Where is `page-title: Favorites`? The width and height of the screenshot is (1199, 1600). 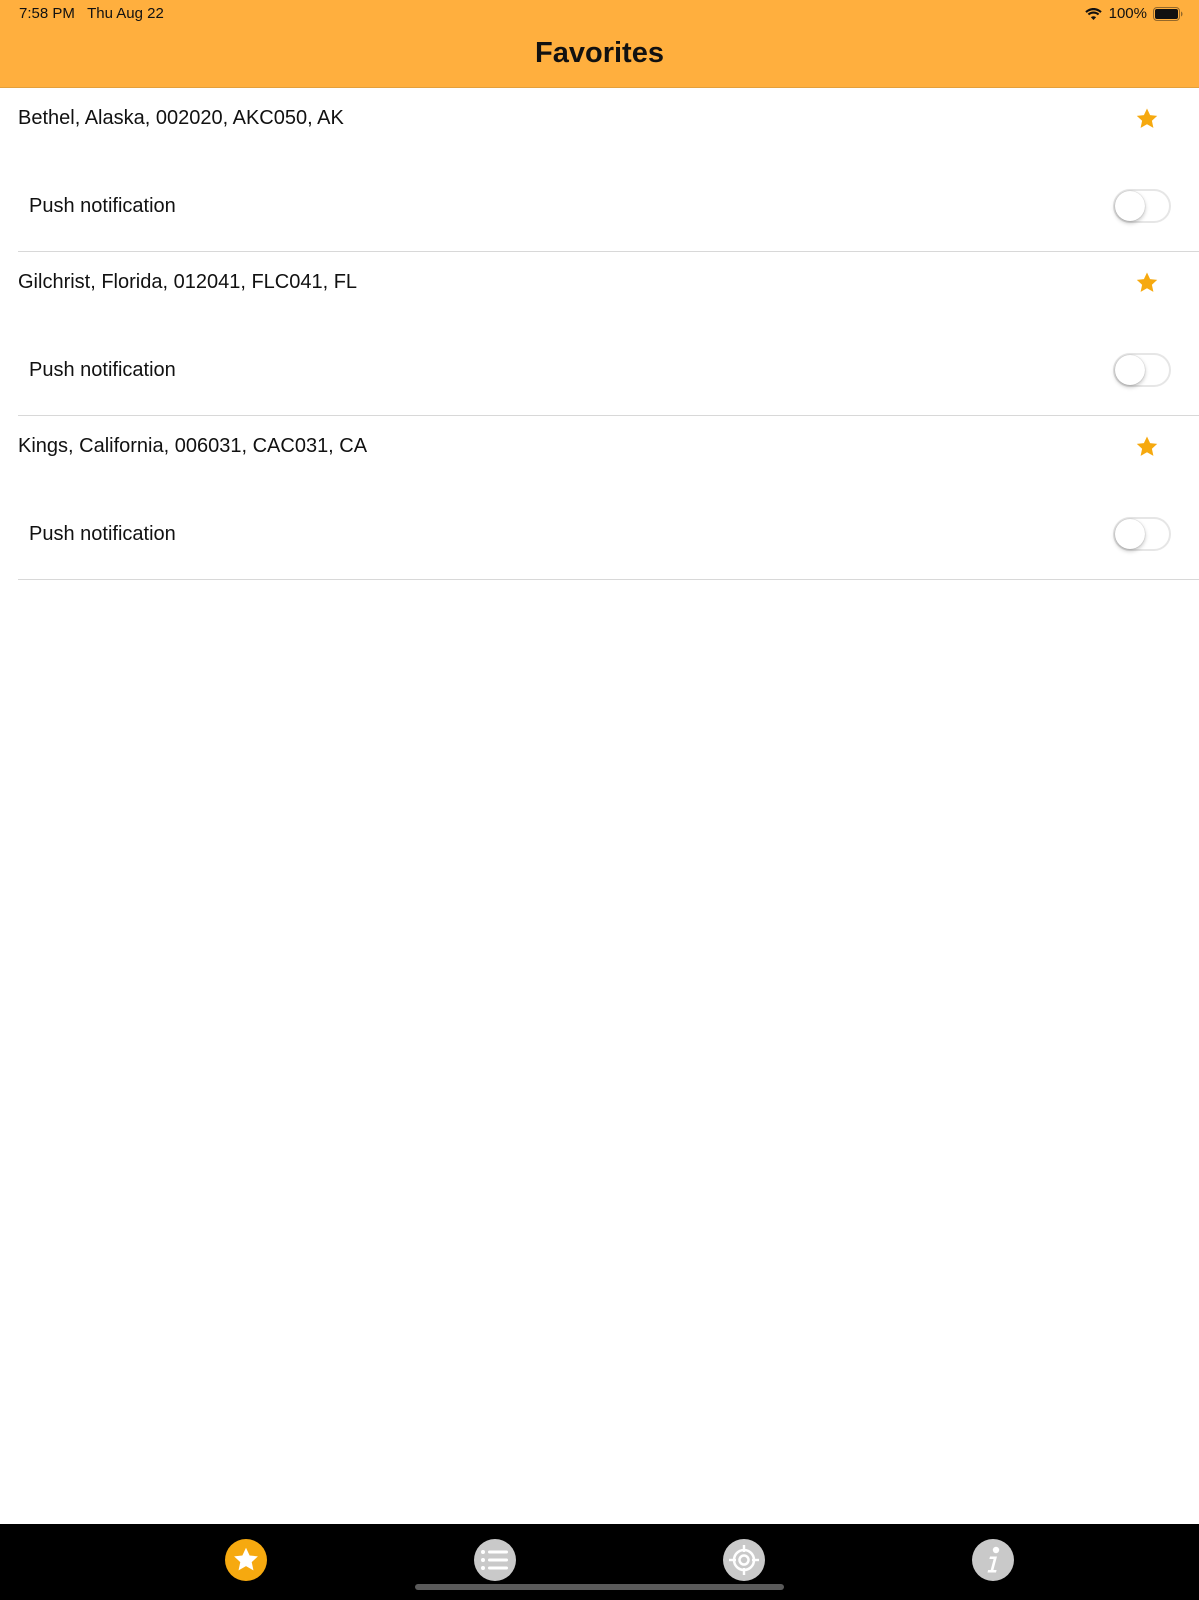
page-title: Favorites is located at coordinates (599, 53).